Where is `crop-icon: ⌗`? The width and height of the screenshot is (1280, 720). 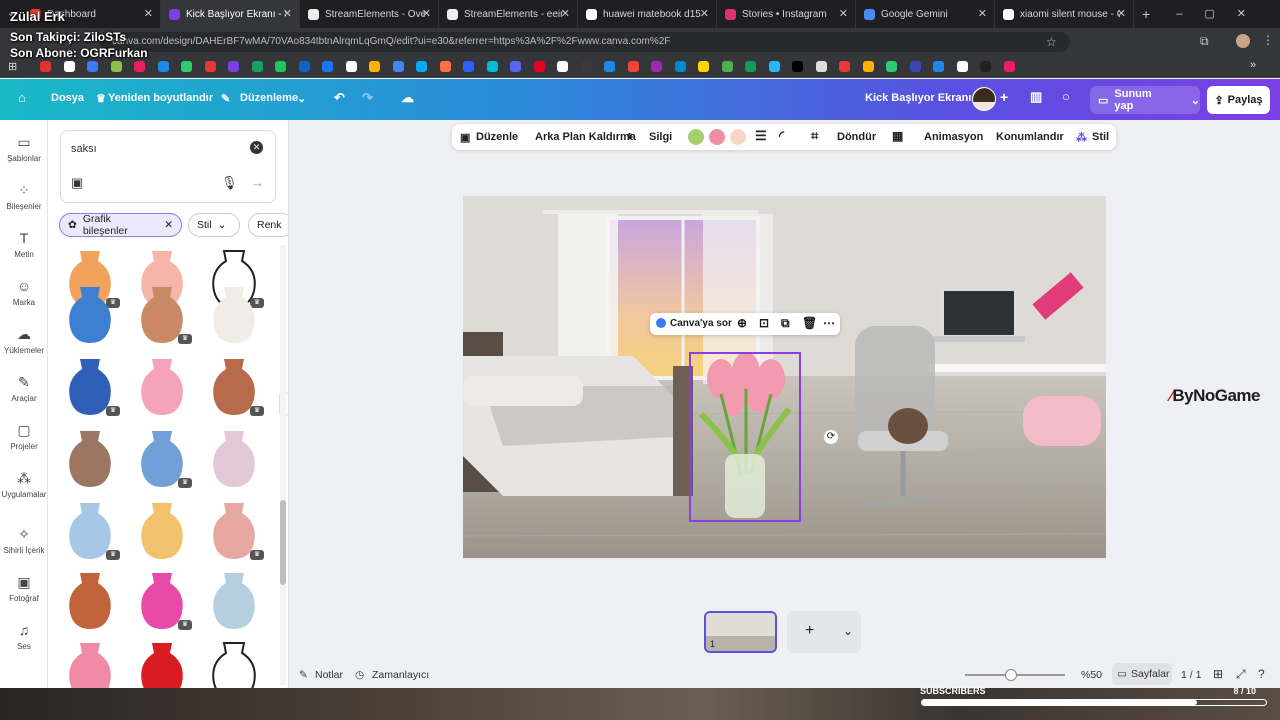 crop-icon: ⌗ is located at coordinates (814, 136).